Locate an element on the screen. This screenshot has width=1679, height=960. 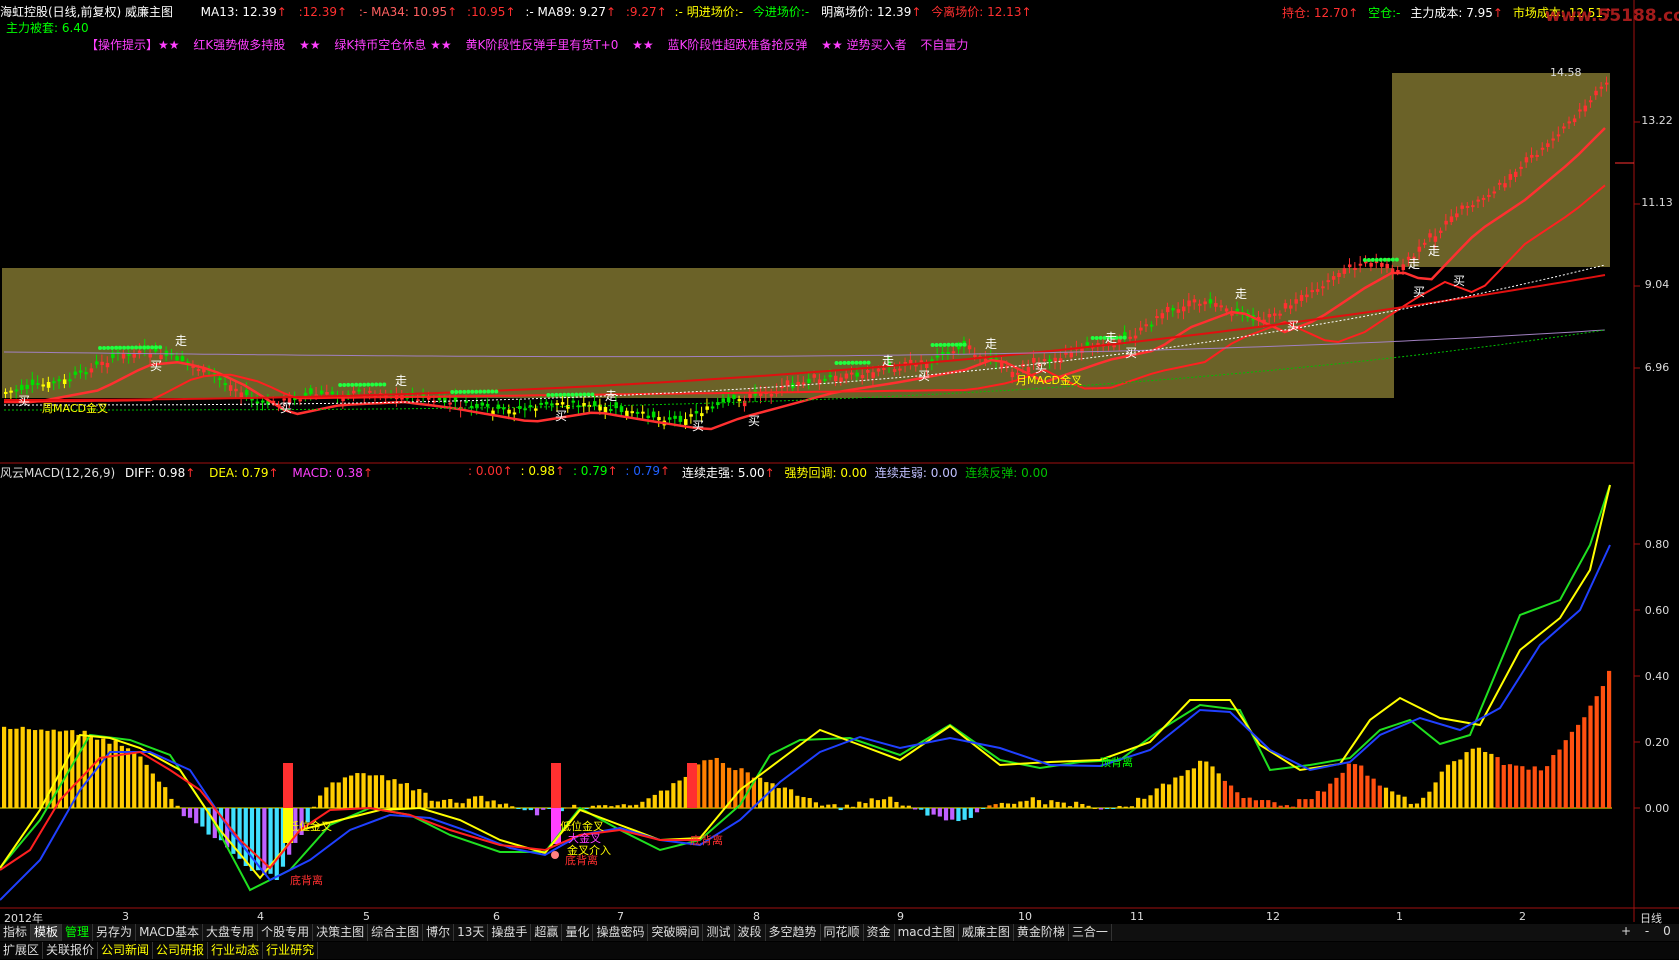
toolbar-button-20: 资金 is located at coordinates (879, 932).